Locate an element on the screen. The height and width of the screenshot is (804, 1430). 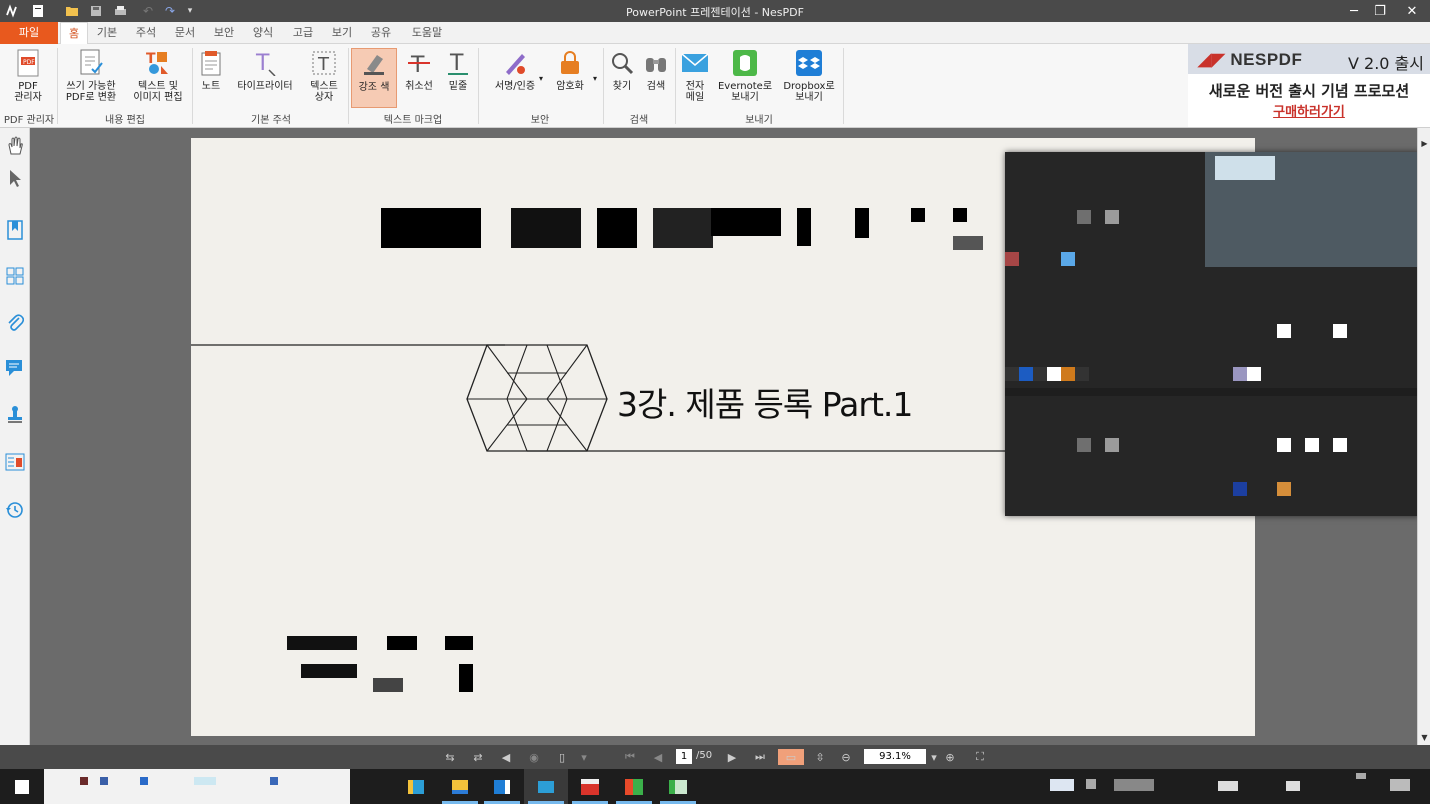
taskbar-app-1-icon is located at coordinates (416, 786).